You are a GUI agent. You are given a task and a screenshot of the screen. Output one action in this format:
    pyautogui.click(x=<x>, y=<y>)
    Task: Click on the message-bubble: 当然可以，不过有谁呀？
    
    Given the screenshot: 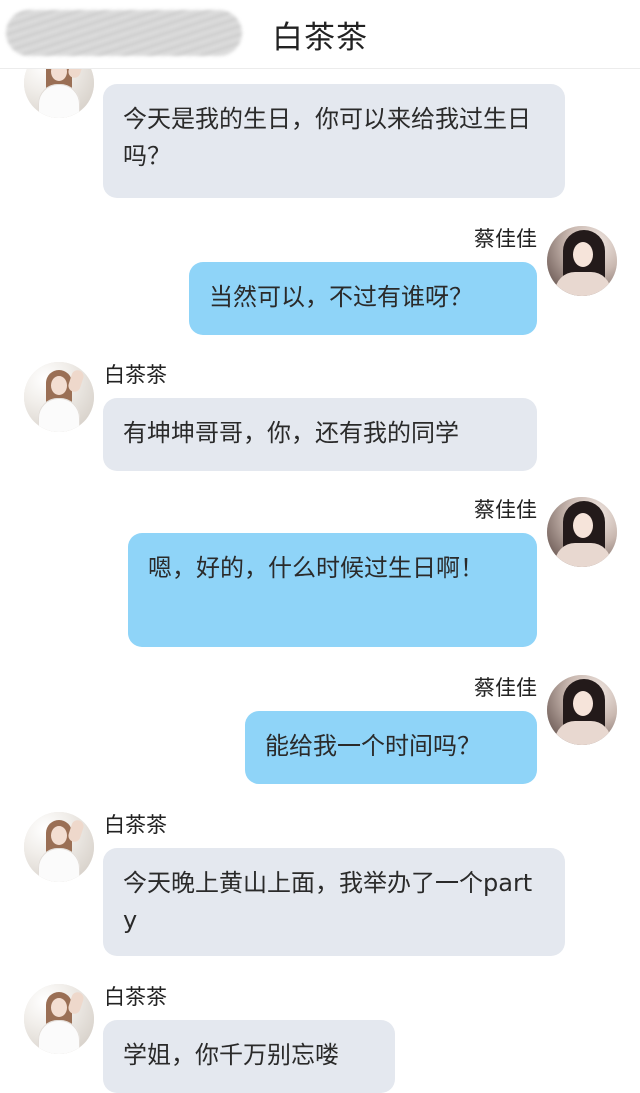 What is the action you would take?
    pyautogui.click(x=363, y=298)
    